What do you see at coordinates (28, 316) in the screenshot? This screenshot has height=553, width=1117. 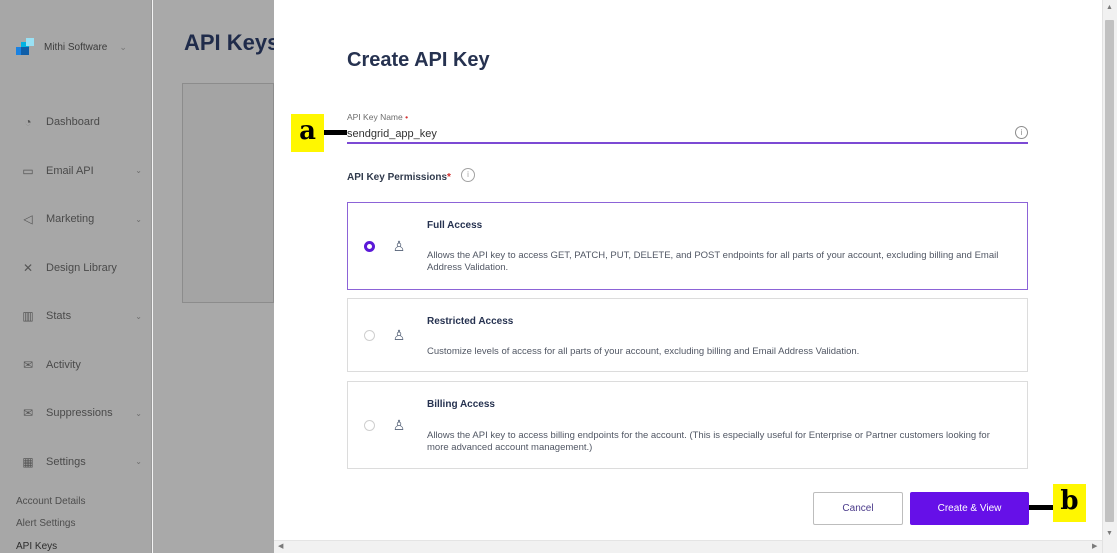 I see `stats-icon: ▥` at bounding box center [28, 316].